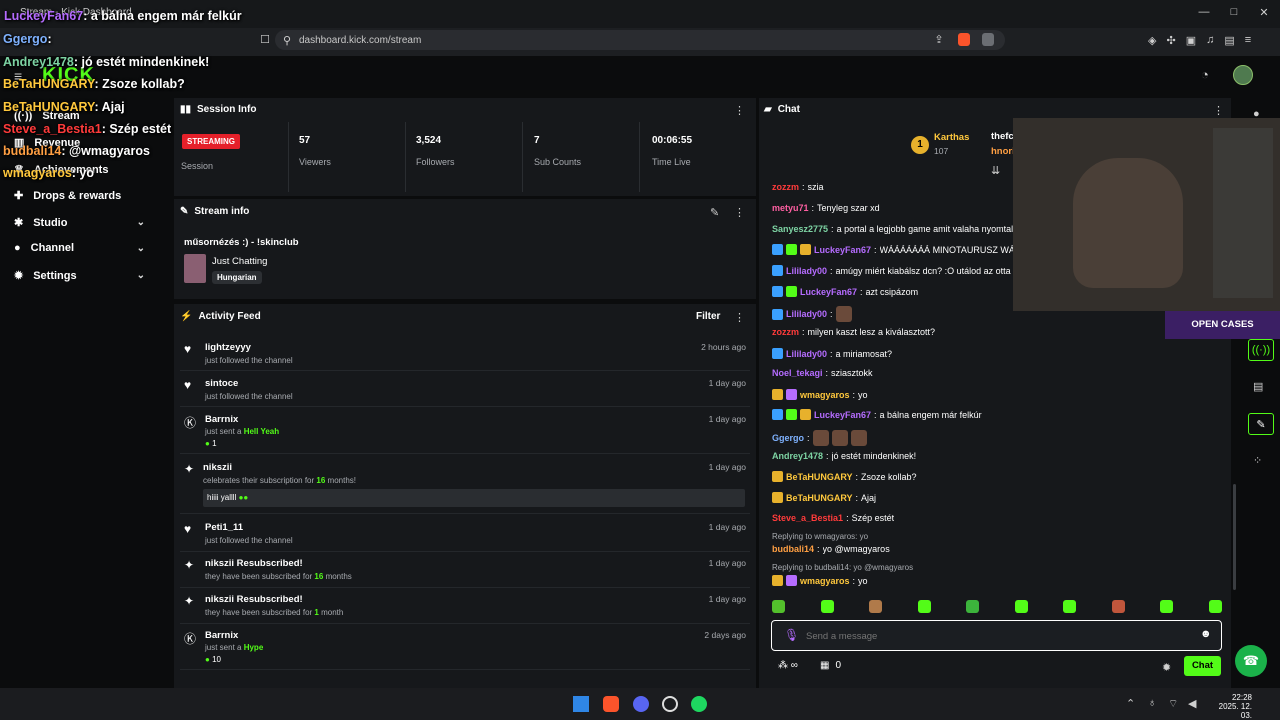 The image size is (1280, 720). What do you see at coordinates (195, 268) in the screenshot?
I see `category-thumbnail` at bounding box center [195, 268].